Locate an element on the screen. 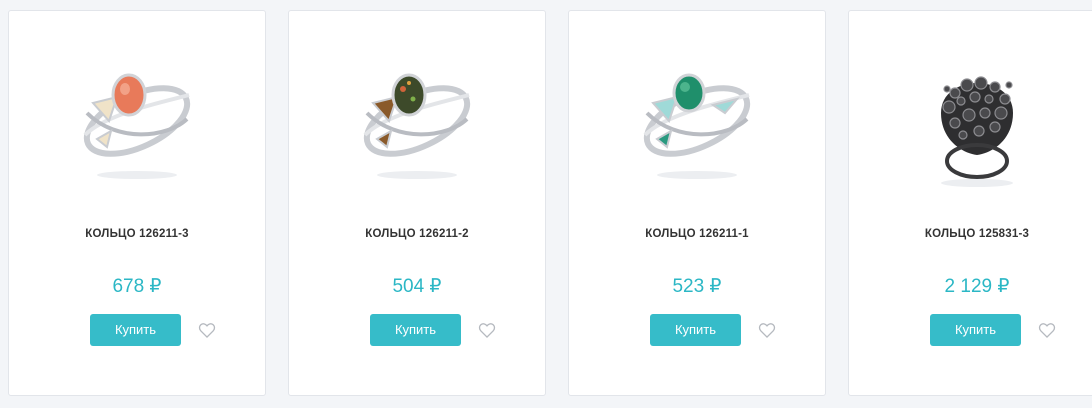 The height and width of the screenshot is (408, 1092). product-name: КОЛЬЦО 126211-3 is located at coordinates (137, 234).